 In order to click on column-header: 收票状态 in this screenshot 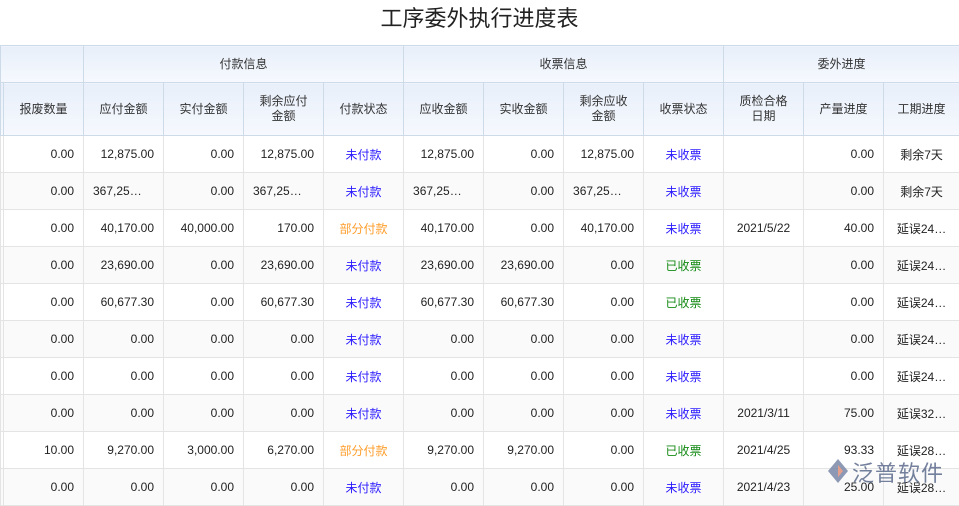, I will do `click(684, 109)`.